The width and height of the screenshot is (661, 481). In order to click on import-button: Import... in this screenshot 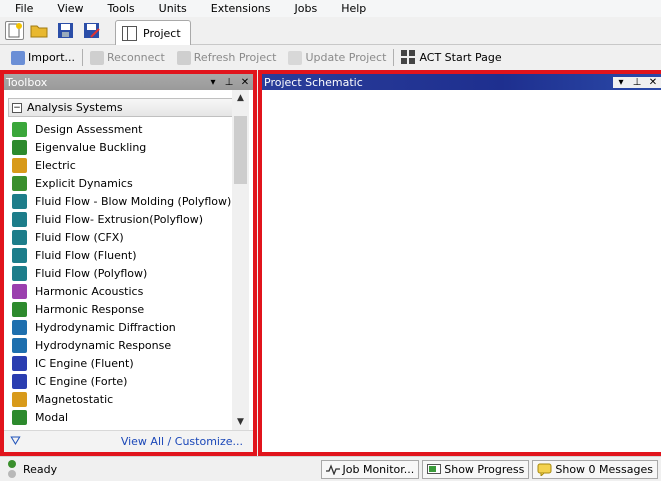, I will do `click(43, 57)`.